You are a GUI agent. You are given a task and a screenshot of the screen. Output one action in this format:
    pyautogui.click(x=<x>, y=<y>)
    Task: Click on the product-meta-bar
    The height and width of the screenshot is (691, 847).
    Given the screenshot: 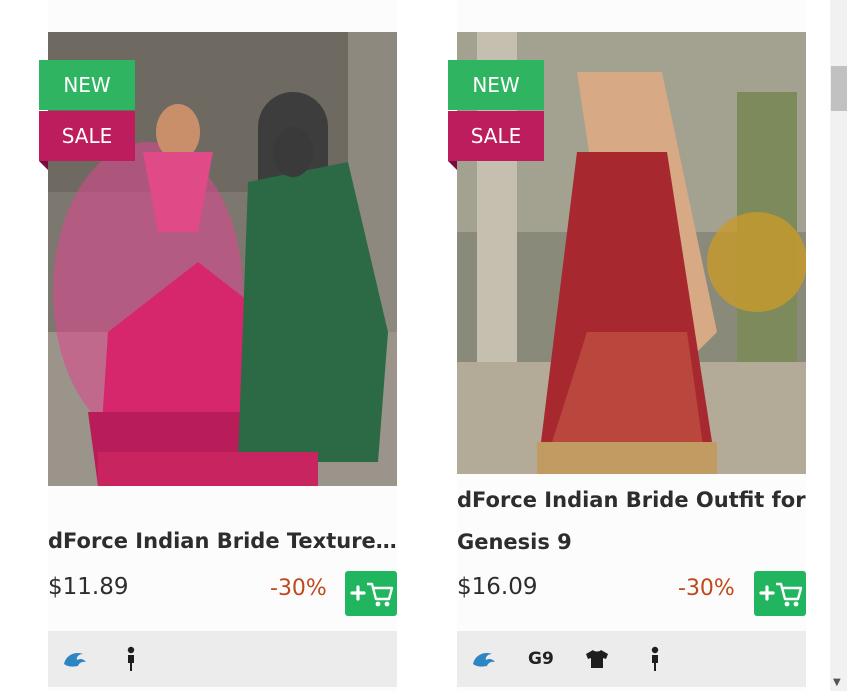 What is the action you would take?
    pyautogui.click(x=222, y=659)
    